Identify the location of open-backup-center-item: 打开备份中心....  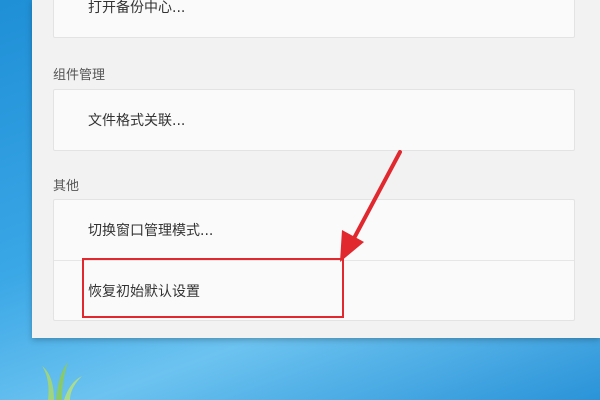
(314, 18).